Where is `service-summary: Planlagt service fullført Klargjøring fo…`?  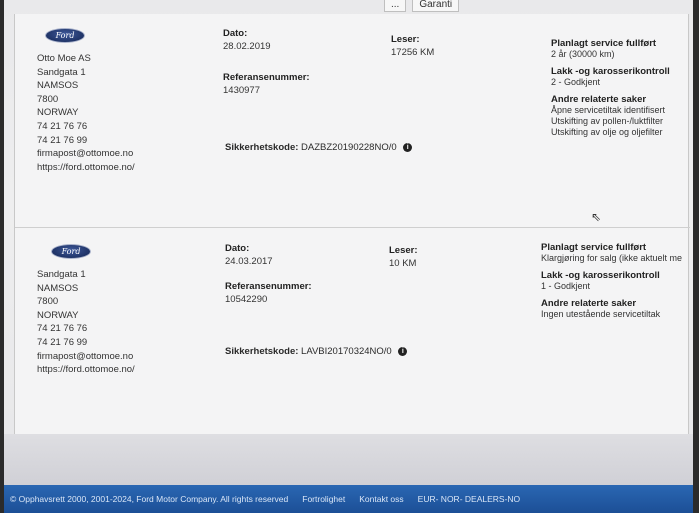 service-summary: Planlagt service fullført Klargjøring fo… is located at coordinates (611, 281).